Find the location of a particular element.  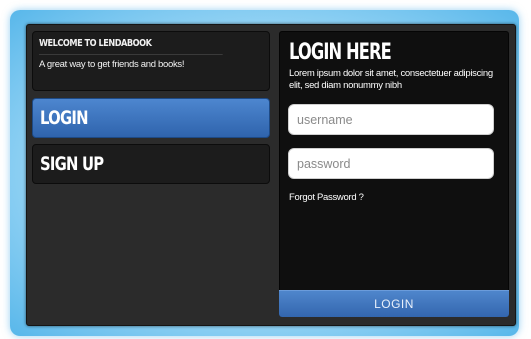

nav-signup-button: SIGN UP is located at coordinates (151, 164).